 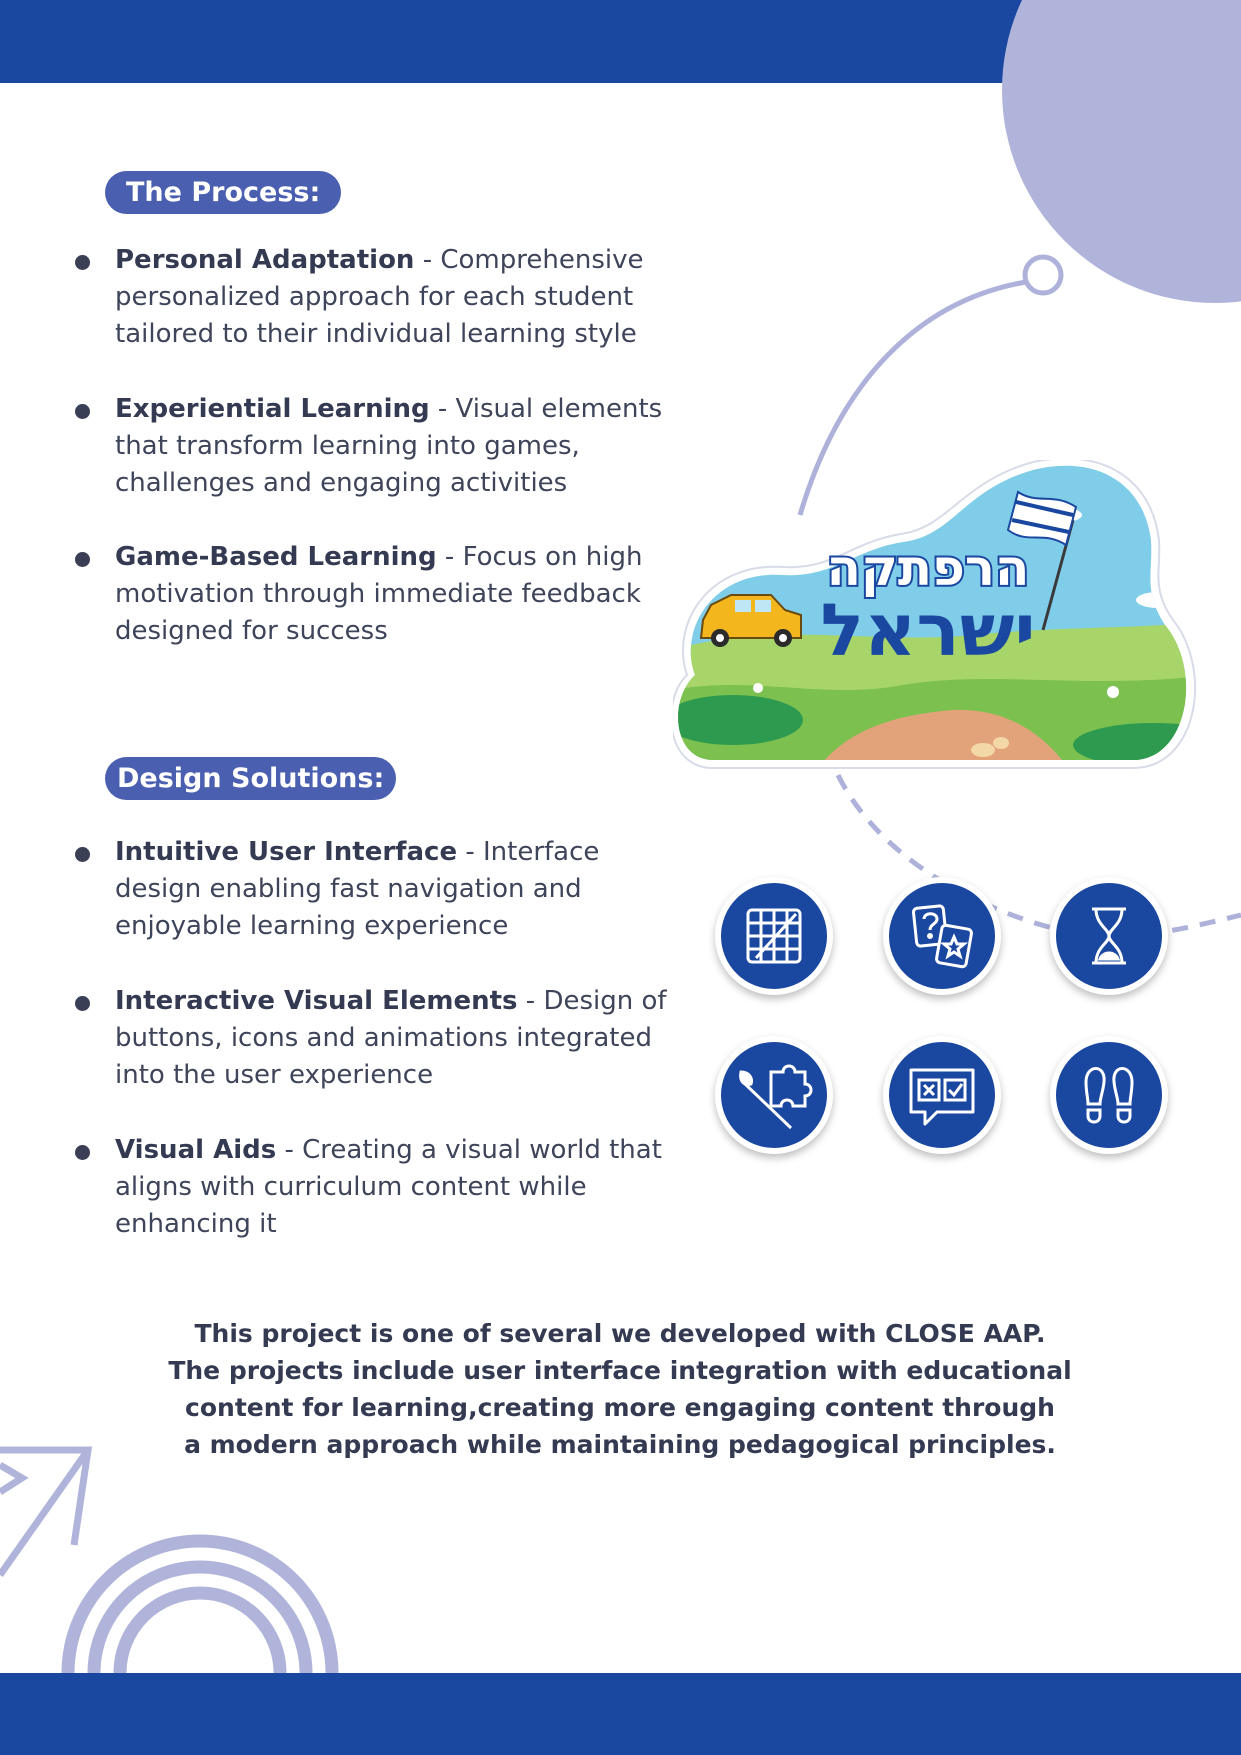 I want to click on arrow-decoration, so click(x=46, y=1512).